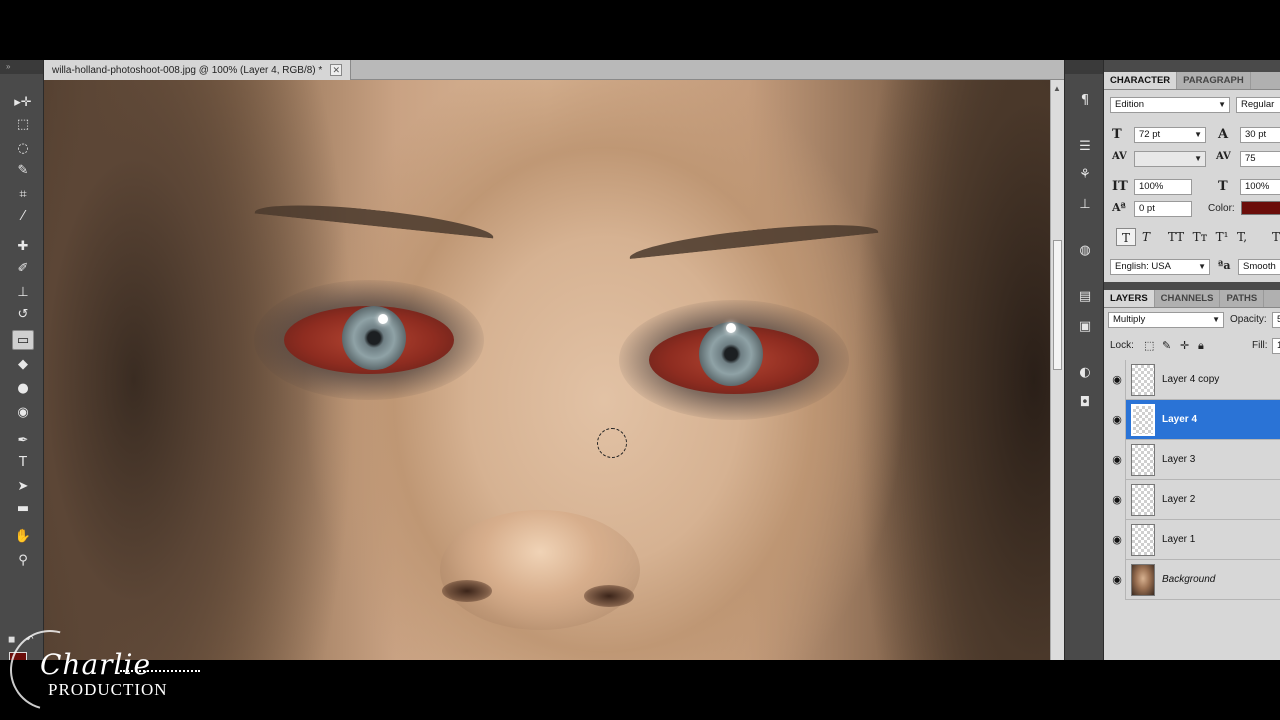 This screenshot has height=720, width=1280. What do you see at coordinates (1201, 346) in the screenshot?
I see `lock-all-icon: 🔒︎` at bounding box center [1201, 346].